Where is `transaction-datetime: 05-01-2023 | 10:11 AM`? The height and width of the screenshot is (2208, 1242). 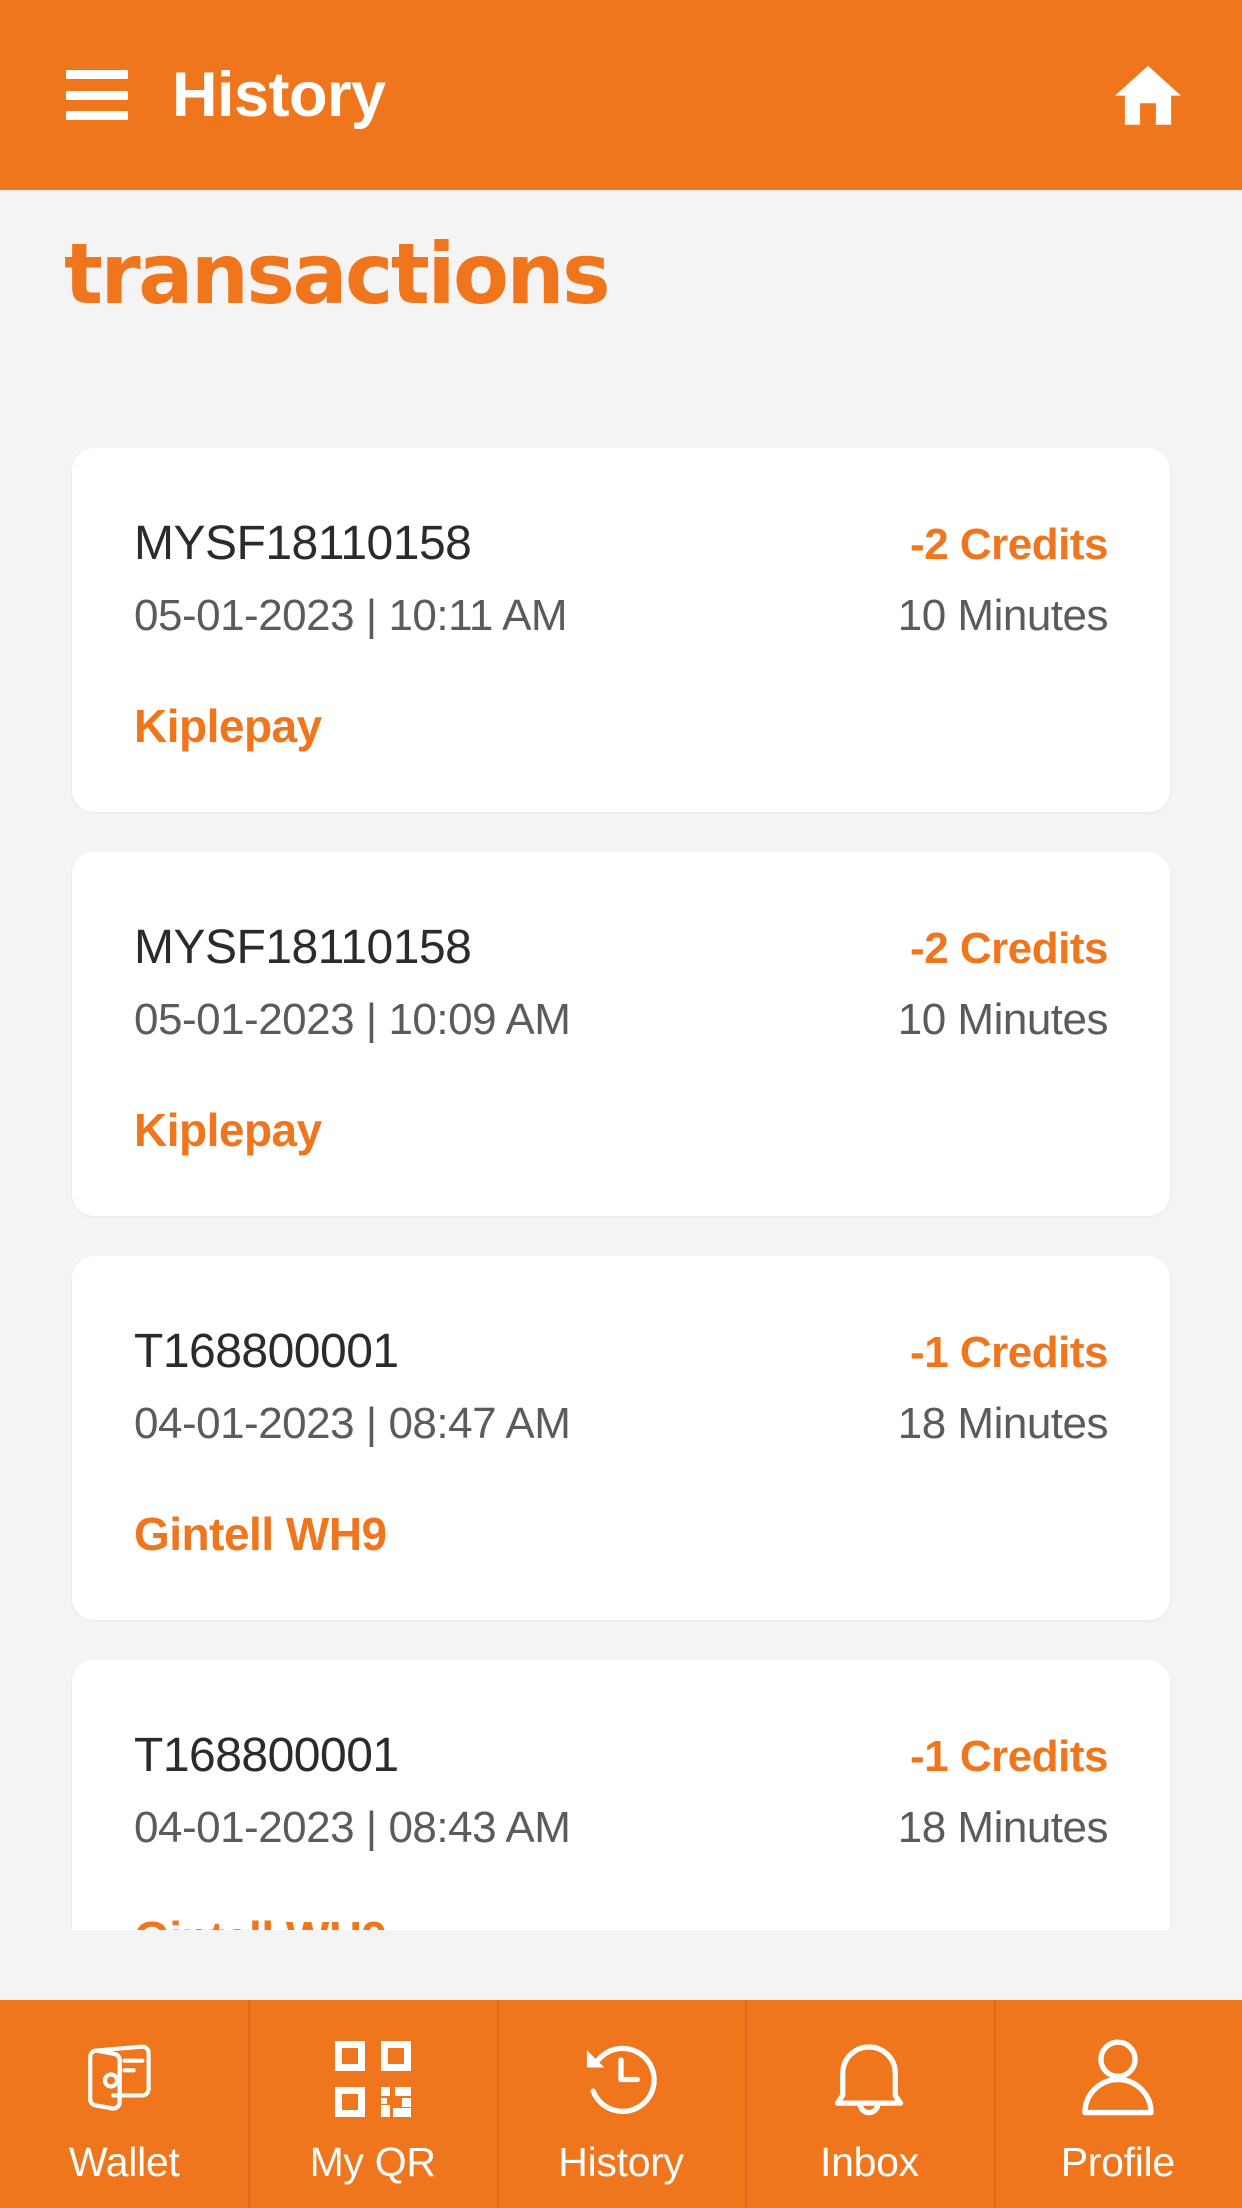
transaction-datetime: 05-01-2023 | 10:11 AM is located at coordinates (351, 616).